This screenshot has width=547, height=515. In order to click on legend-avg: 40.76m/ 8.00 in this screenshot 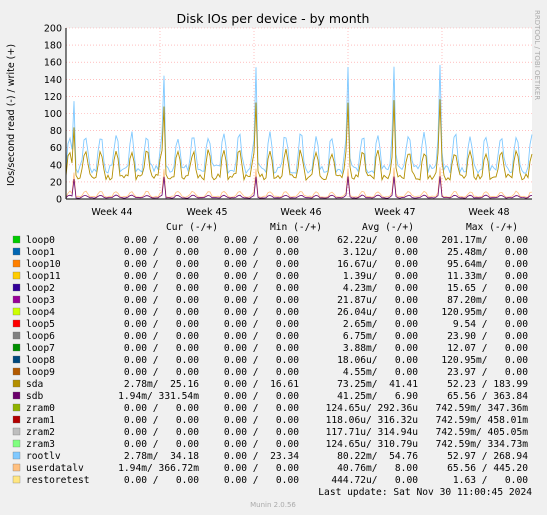, I will do `click(377, 468)`.